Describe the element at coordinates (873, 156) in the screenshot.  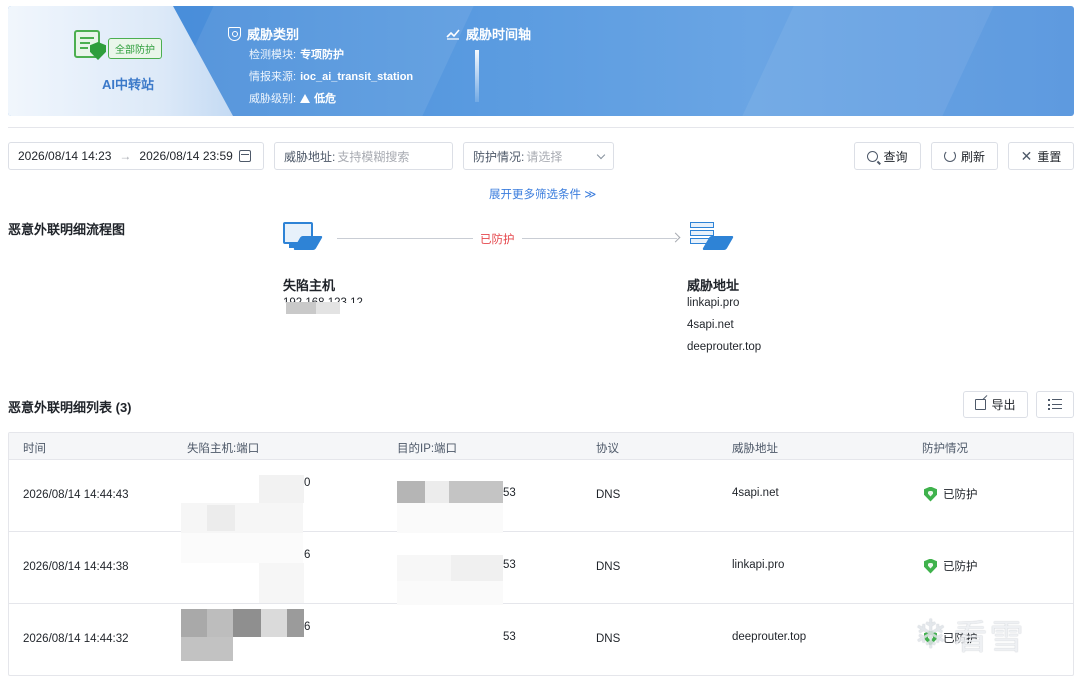
I see `search-icon` at that location.